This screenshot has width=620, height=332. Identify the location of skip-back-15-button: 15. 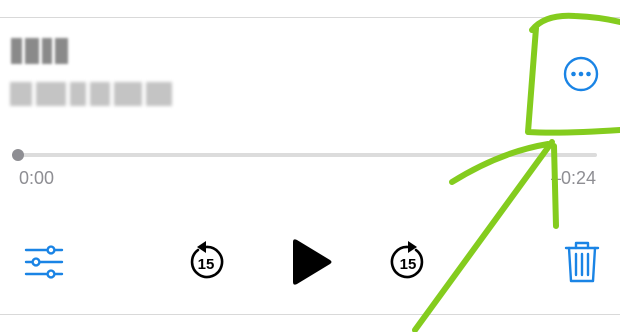
(206, 262).